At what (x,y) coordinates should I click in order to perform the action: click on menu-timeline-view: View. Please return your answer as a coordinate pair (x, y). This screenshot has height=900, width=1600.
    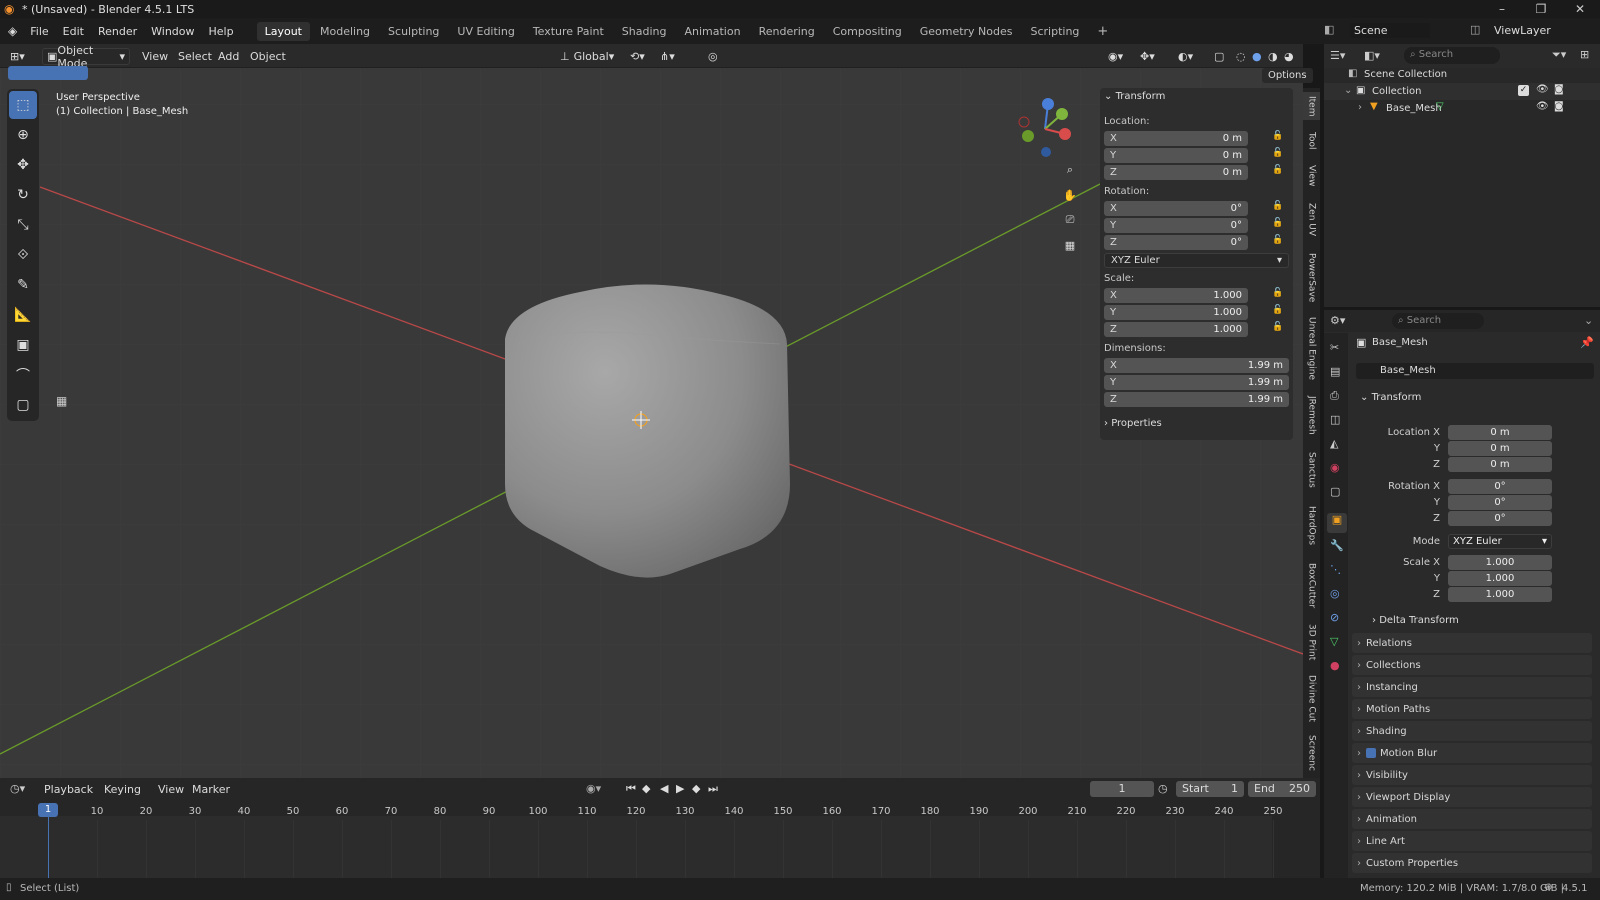
    Looking at the image, I should click on (171, 789).